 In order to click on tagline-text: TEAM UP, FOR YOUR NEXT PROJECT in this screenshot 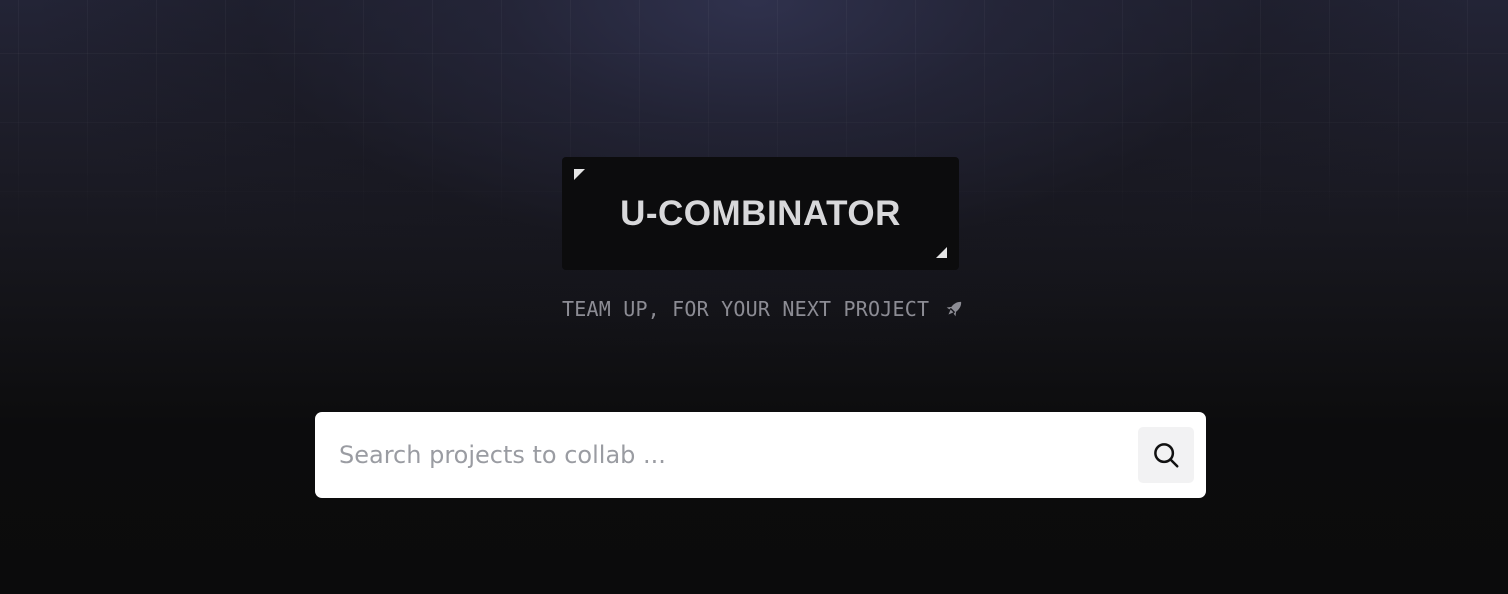, I will do `click(746, 309)`.